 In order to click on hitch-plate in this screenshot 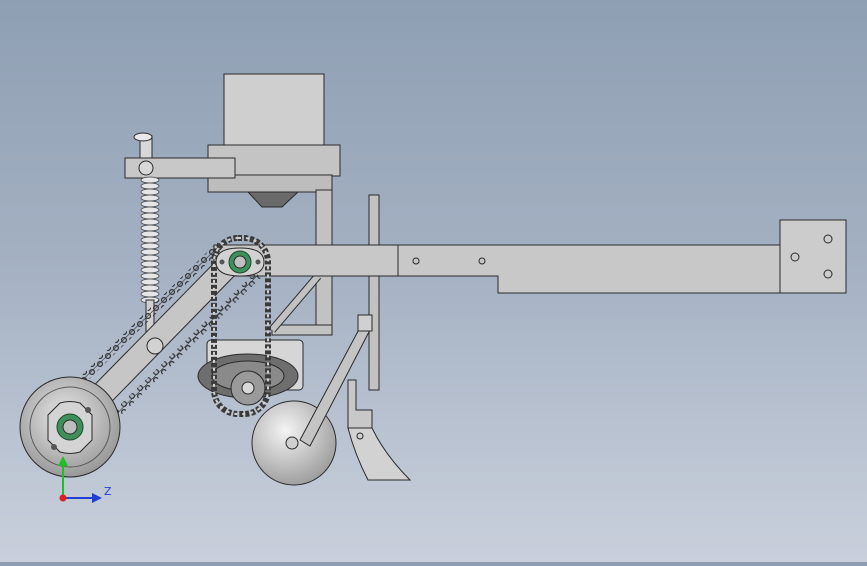, I will do `click(813, 256)`.